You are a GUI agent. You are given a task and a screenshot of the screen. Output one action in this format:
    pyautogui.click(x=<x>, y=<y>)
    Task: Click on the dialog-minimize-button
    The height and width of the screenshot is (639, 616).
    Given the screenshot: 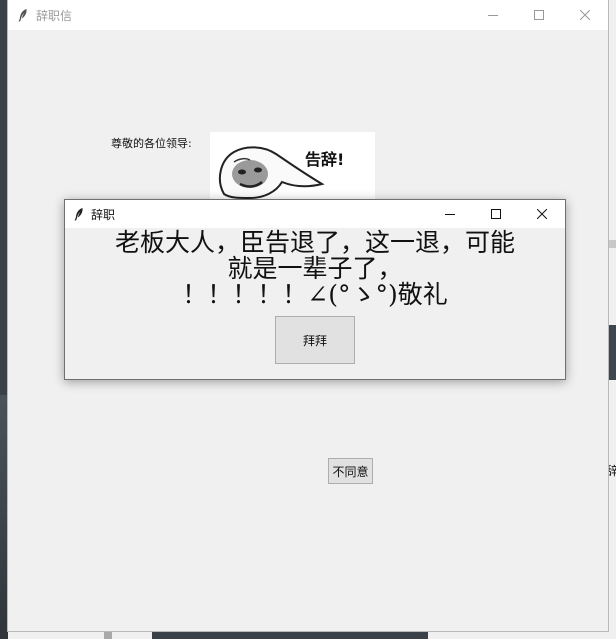 What is the action you would take?
    pyautogui.click(x=450, y=214)
    